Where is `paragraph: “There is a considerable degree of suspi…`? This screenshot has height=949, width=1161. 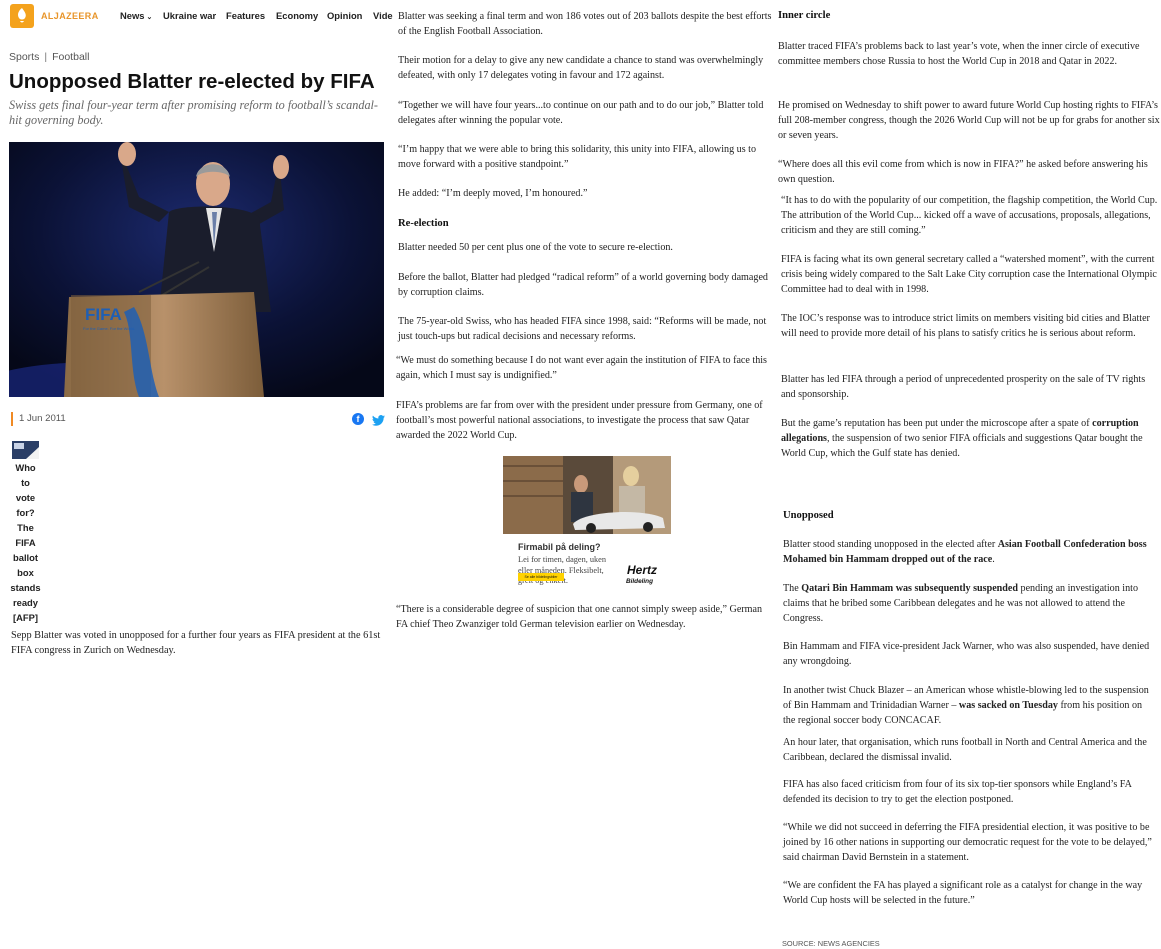
paragraph: “There is a considerable degree of suspi… is located at coordinates (579, 617).